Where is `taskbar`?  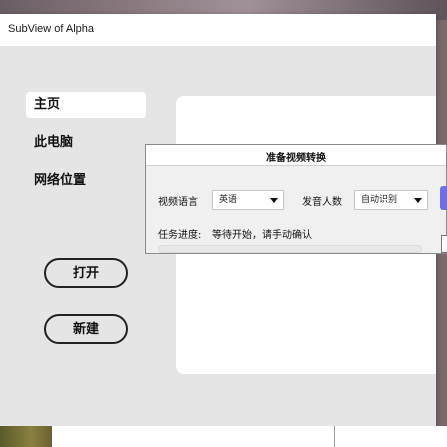
taskbar is located at coordinates (223, 436).